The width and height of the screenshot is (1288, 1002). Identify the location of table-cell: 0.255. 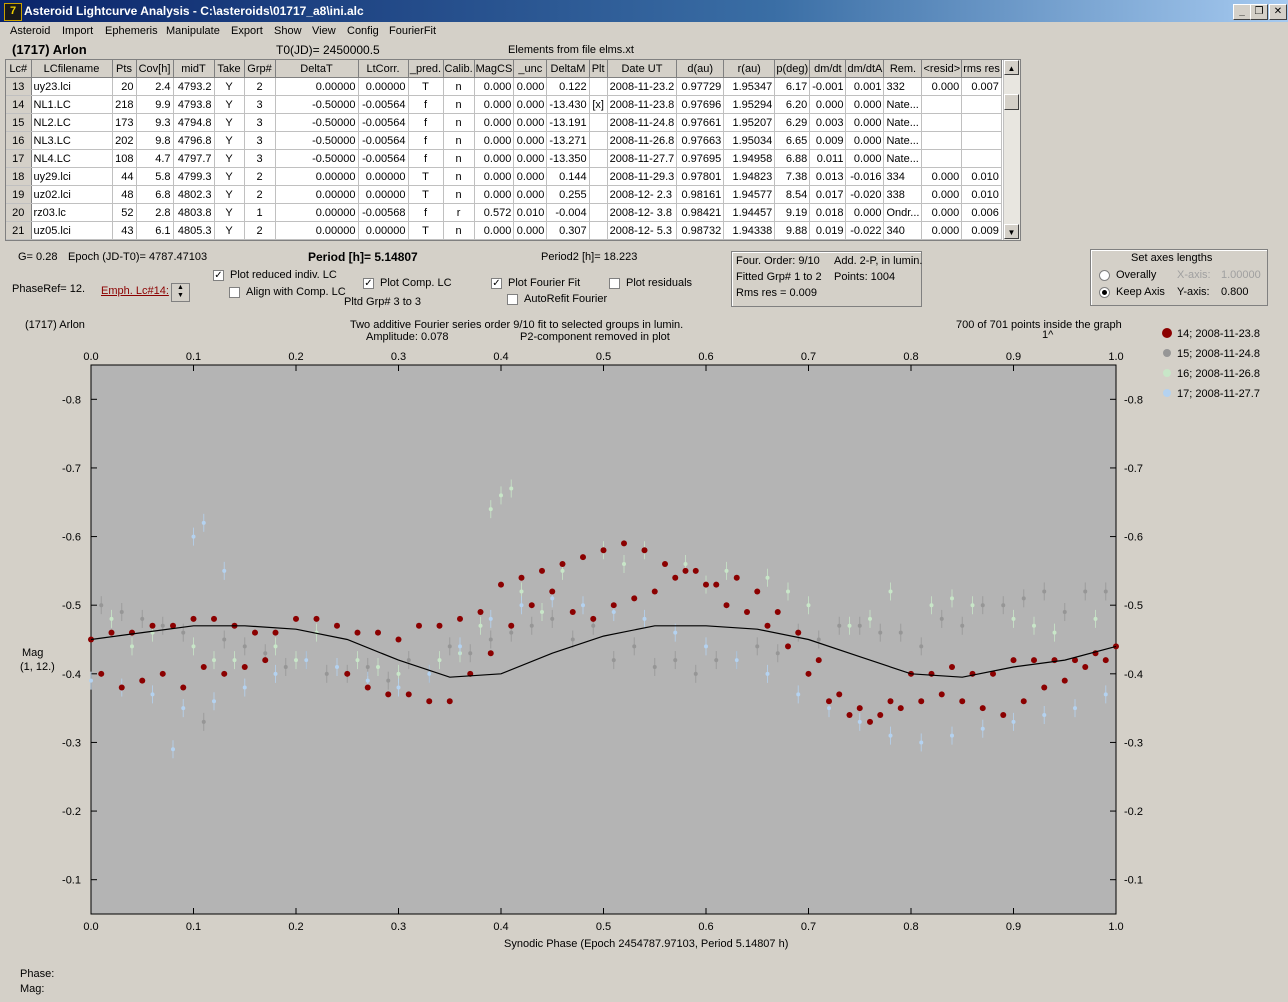
(568, 194).